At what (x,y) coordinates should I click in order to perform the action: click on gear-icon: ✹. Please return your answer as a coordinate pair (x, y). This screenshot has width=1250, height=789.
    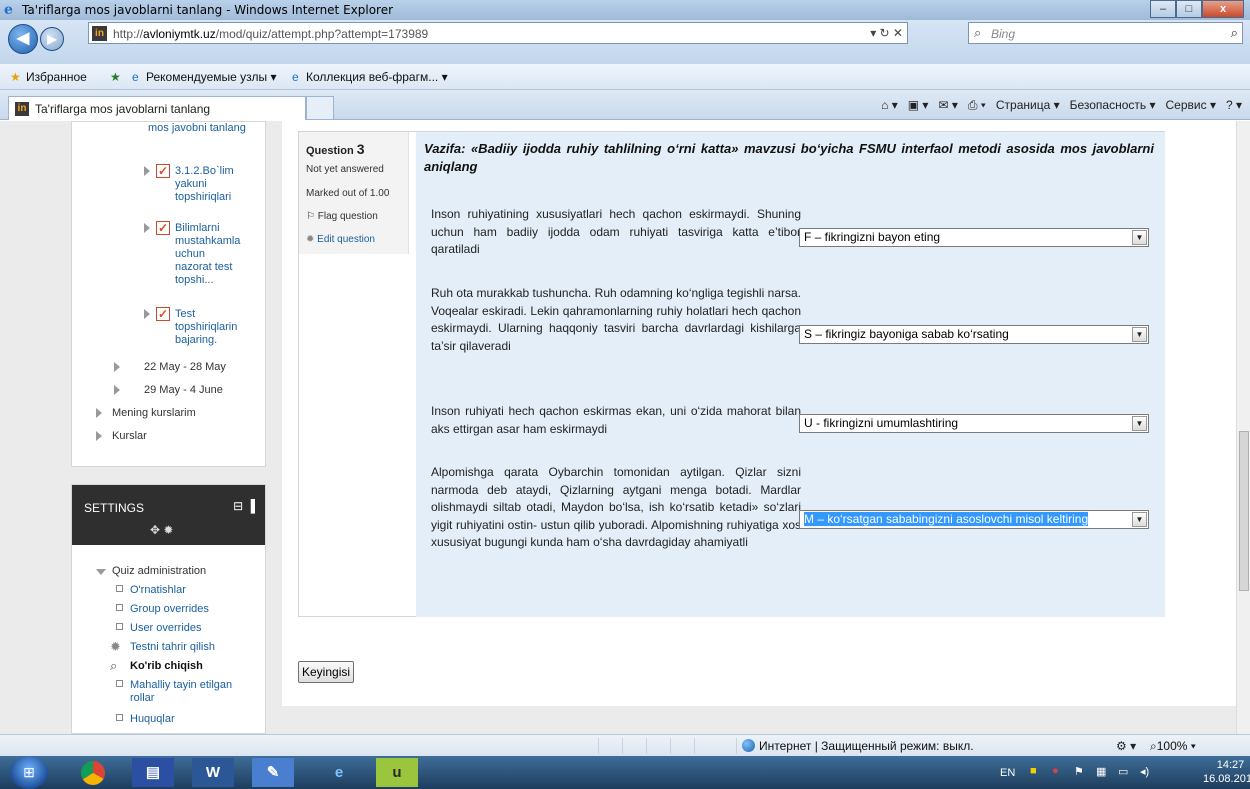
    Looking at the image, I should click on (115, 646).